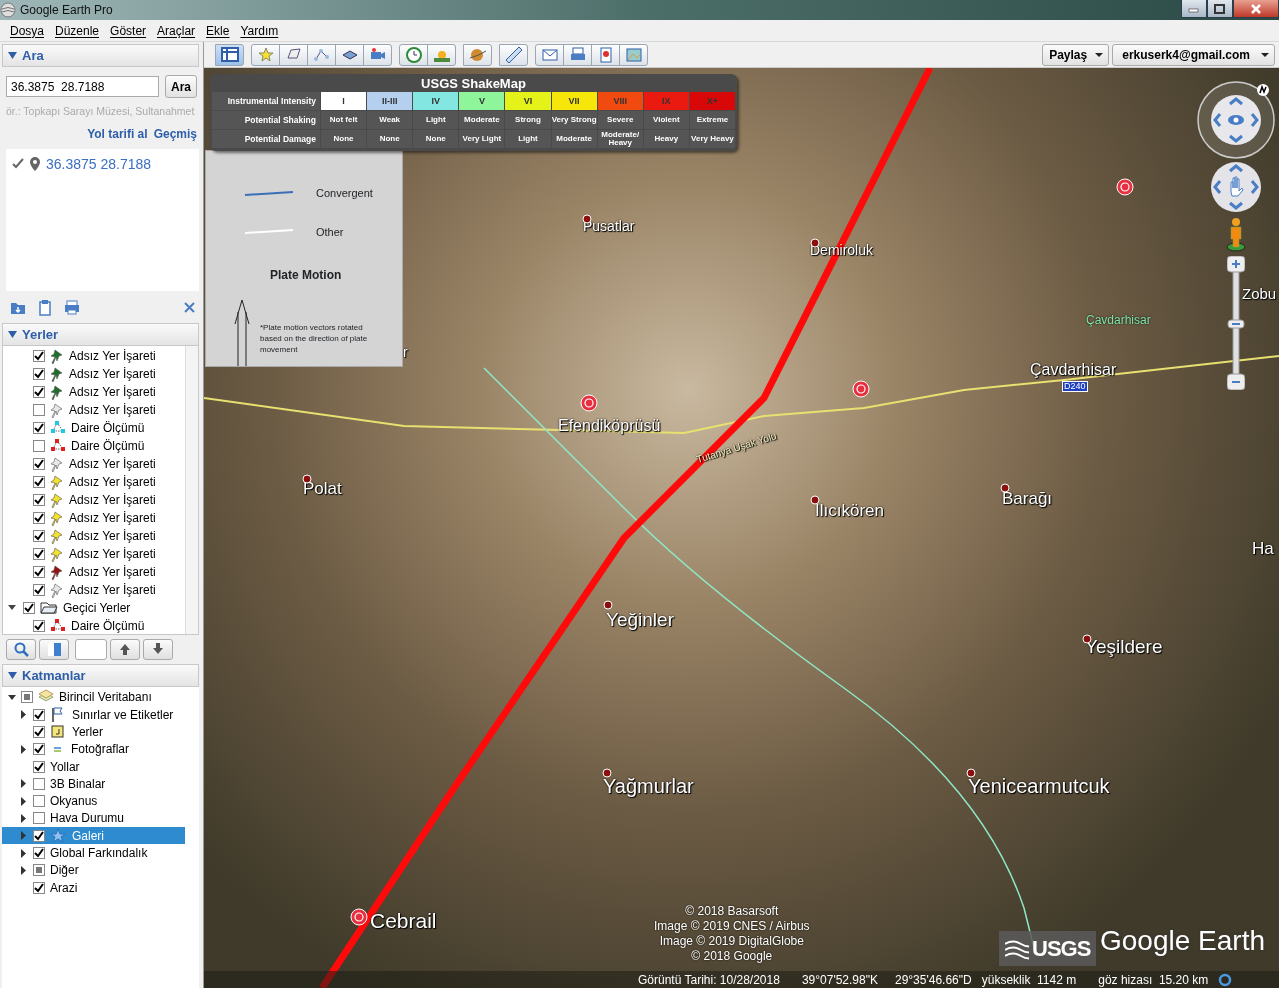 This screenshot has height=988, width=1279. I want to click on move-down-button, so click(158, 649).